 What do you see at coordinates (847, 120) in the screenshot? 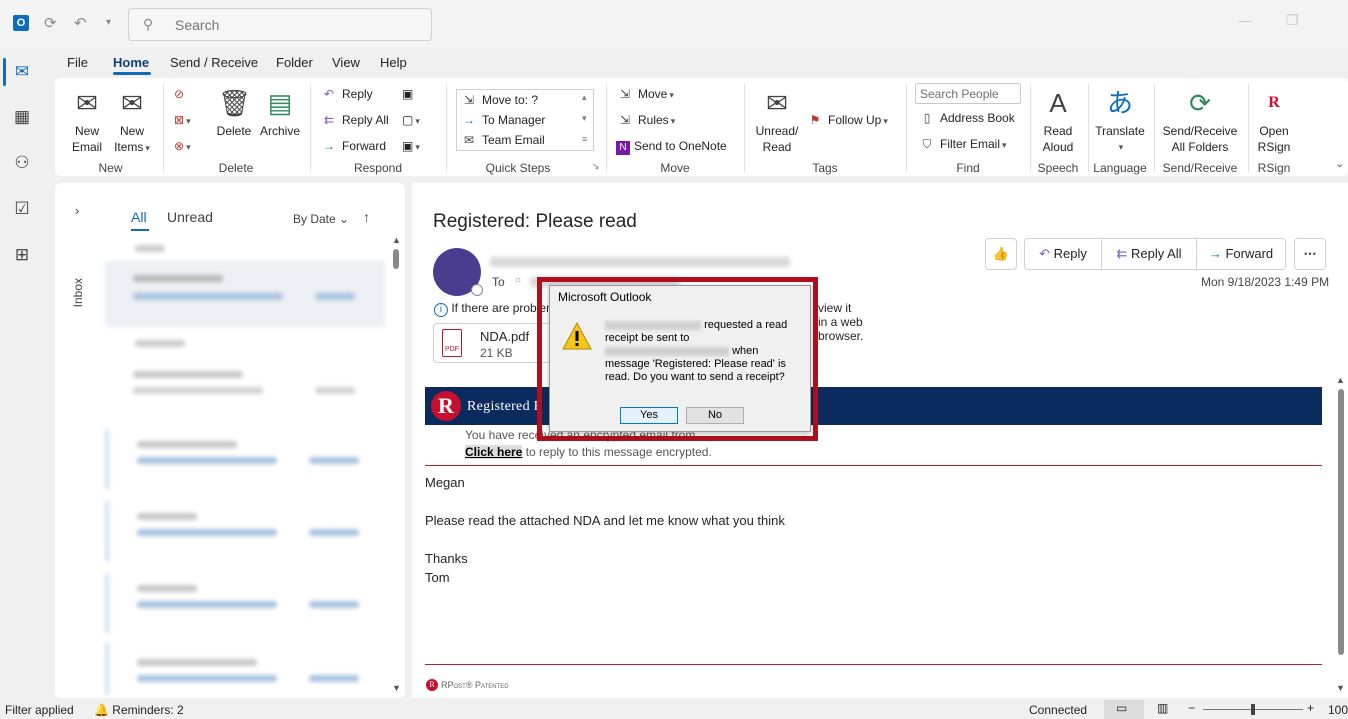
I see `follow-up-button: ⚑ Follow Up ▾` at bounding box center [847, 120].